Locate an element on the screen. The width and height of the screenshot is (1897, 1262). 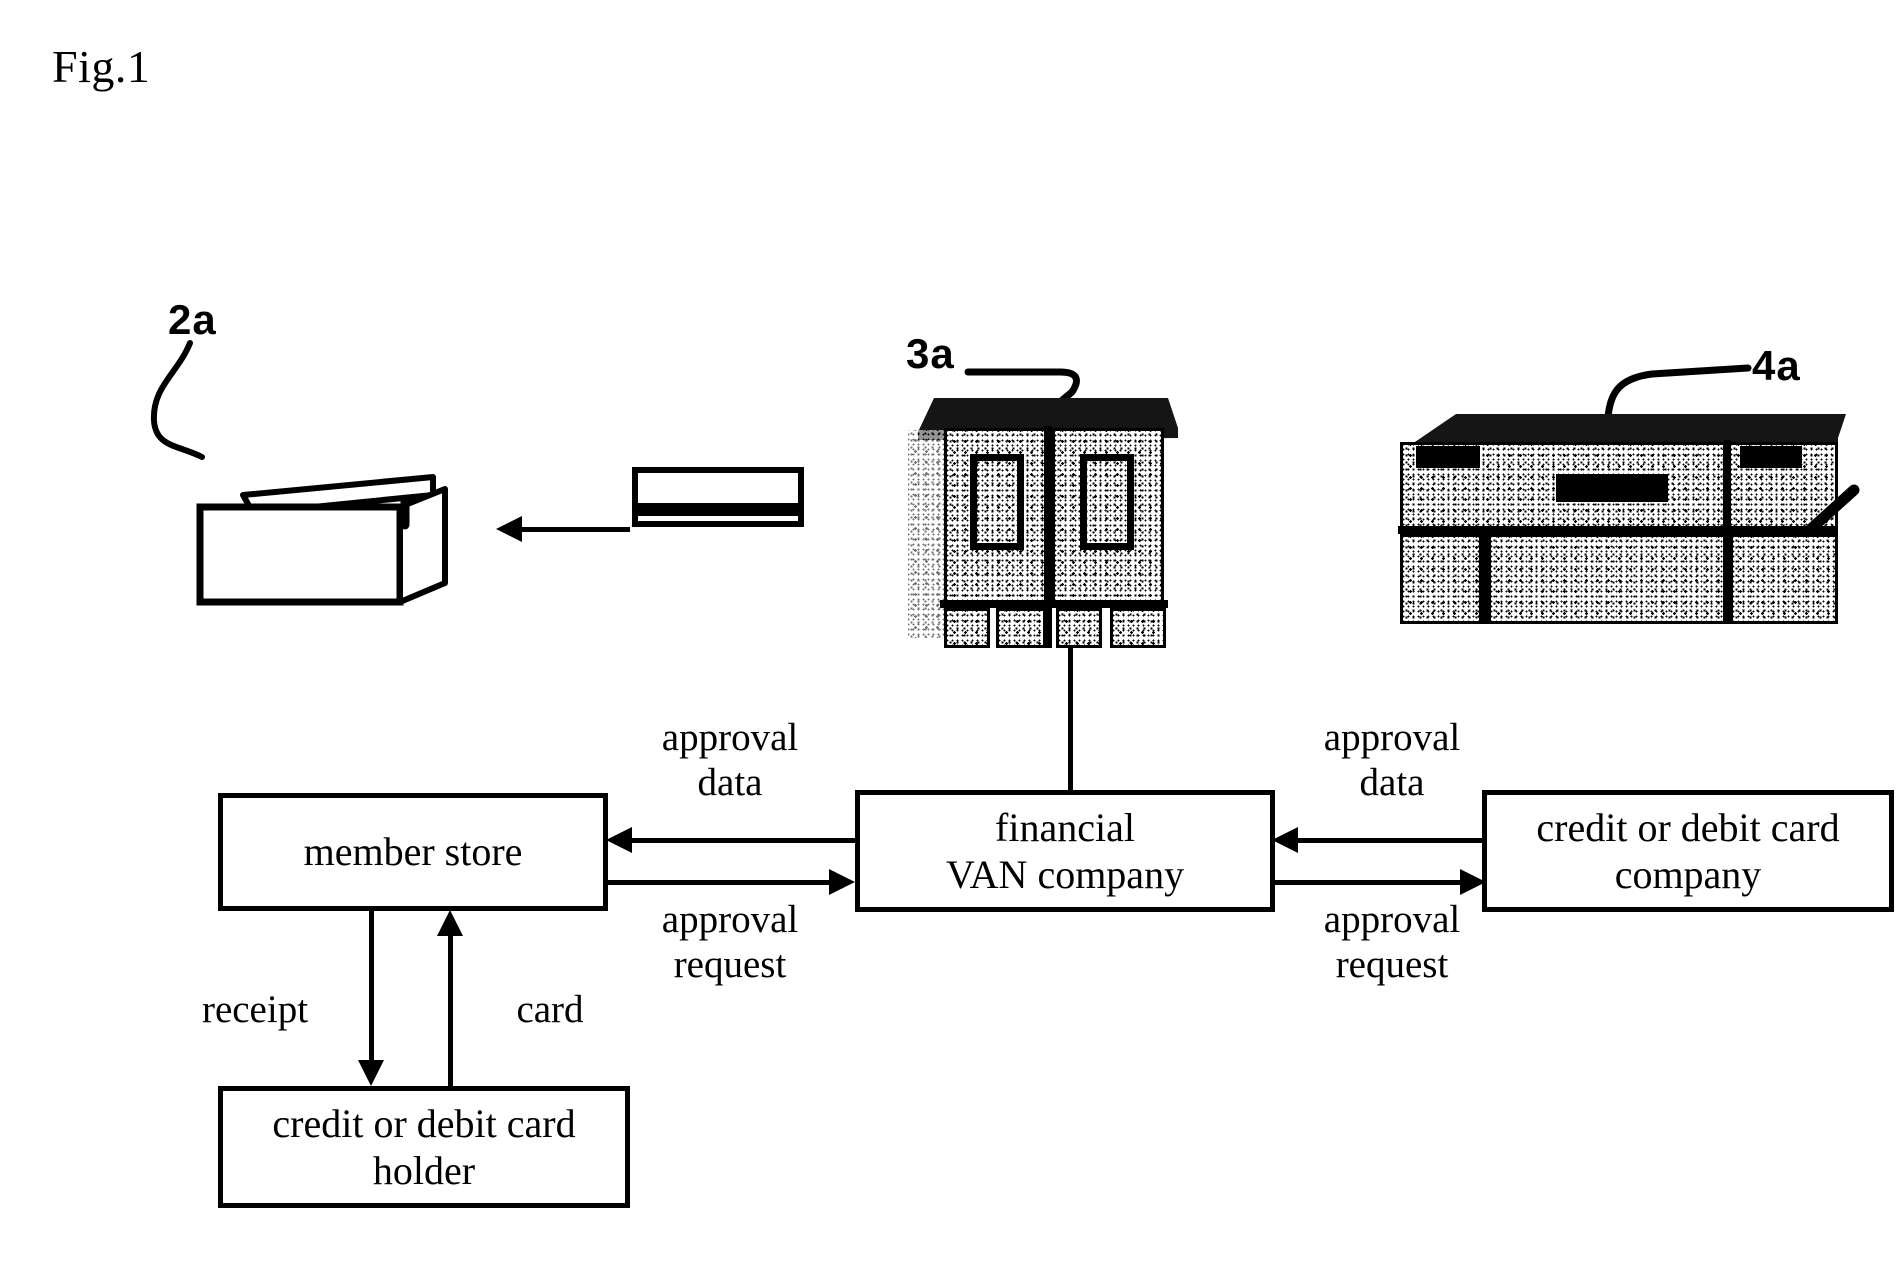
box-member-store: member store is located at coordinates (413, 852).